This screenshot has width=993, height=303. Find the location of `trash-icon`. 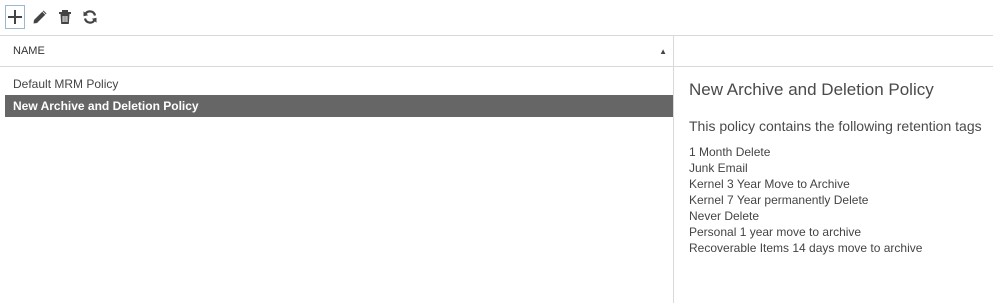

trash-icon is located at coordinates (65, 17).